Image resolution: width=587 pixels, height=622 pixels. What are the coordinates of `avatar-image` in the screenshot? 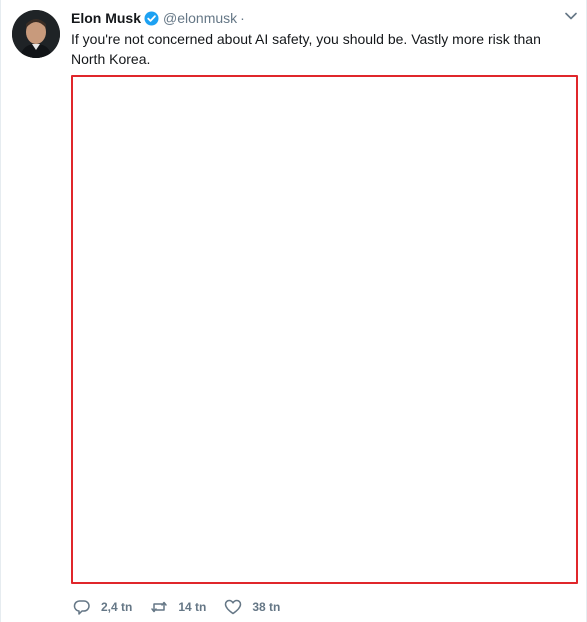 It's located at (36, 34).